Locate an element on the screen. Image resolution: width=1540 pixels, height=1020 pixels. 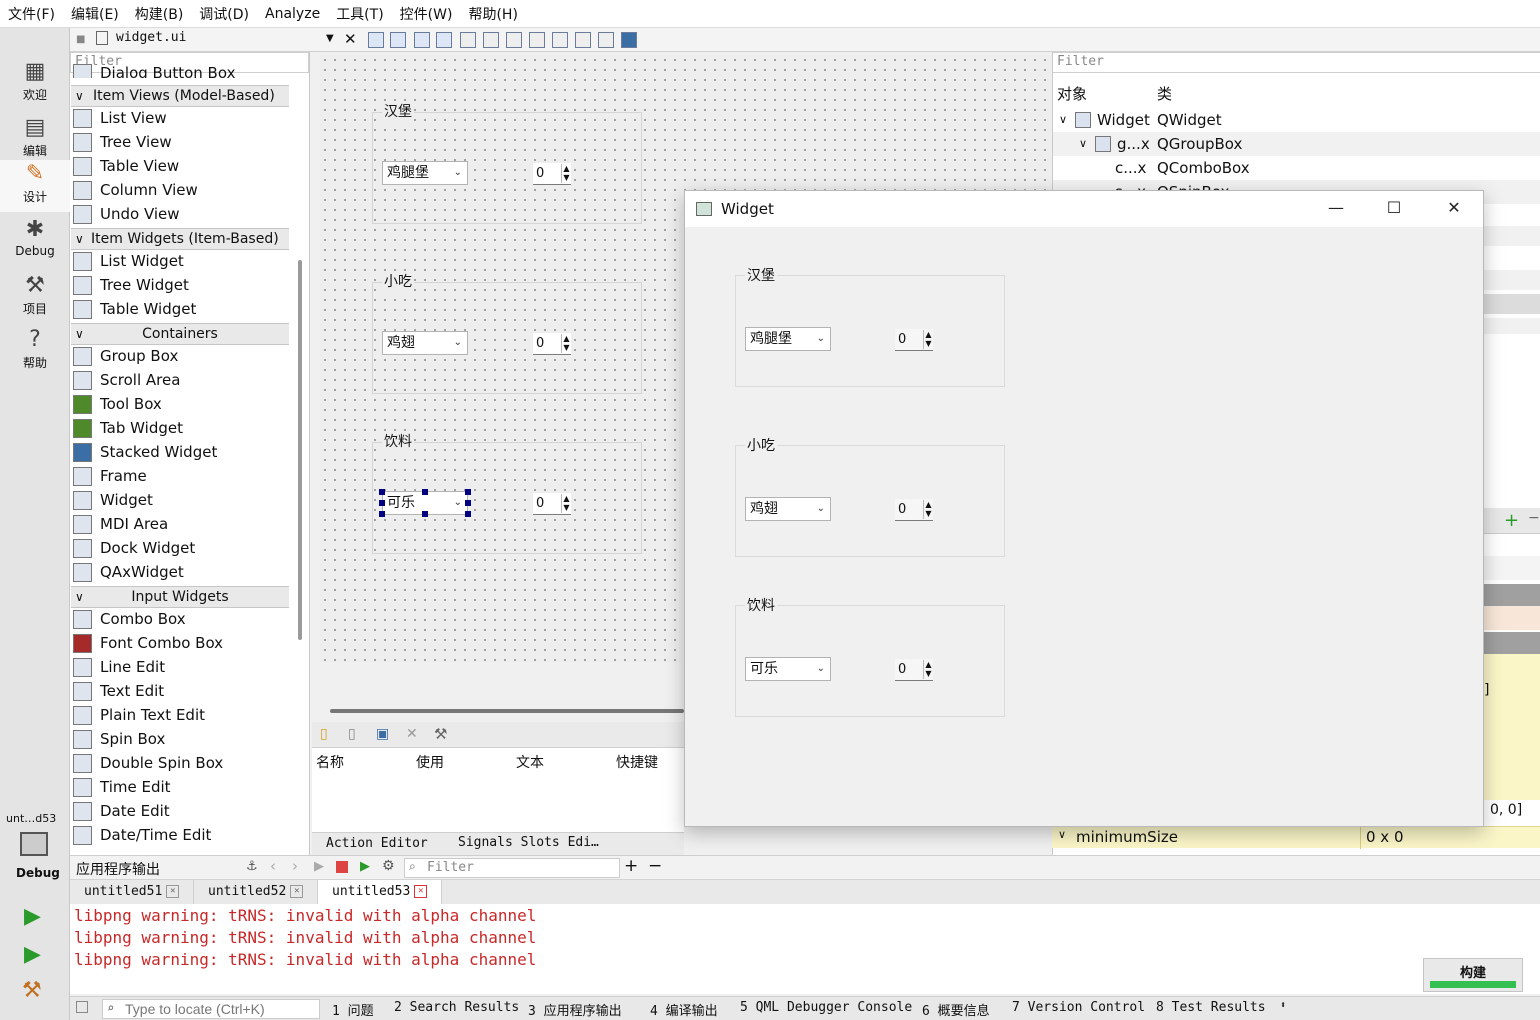
spin-snack: 0 ▲ ▼ is located at coordinates (914, 510).